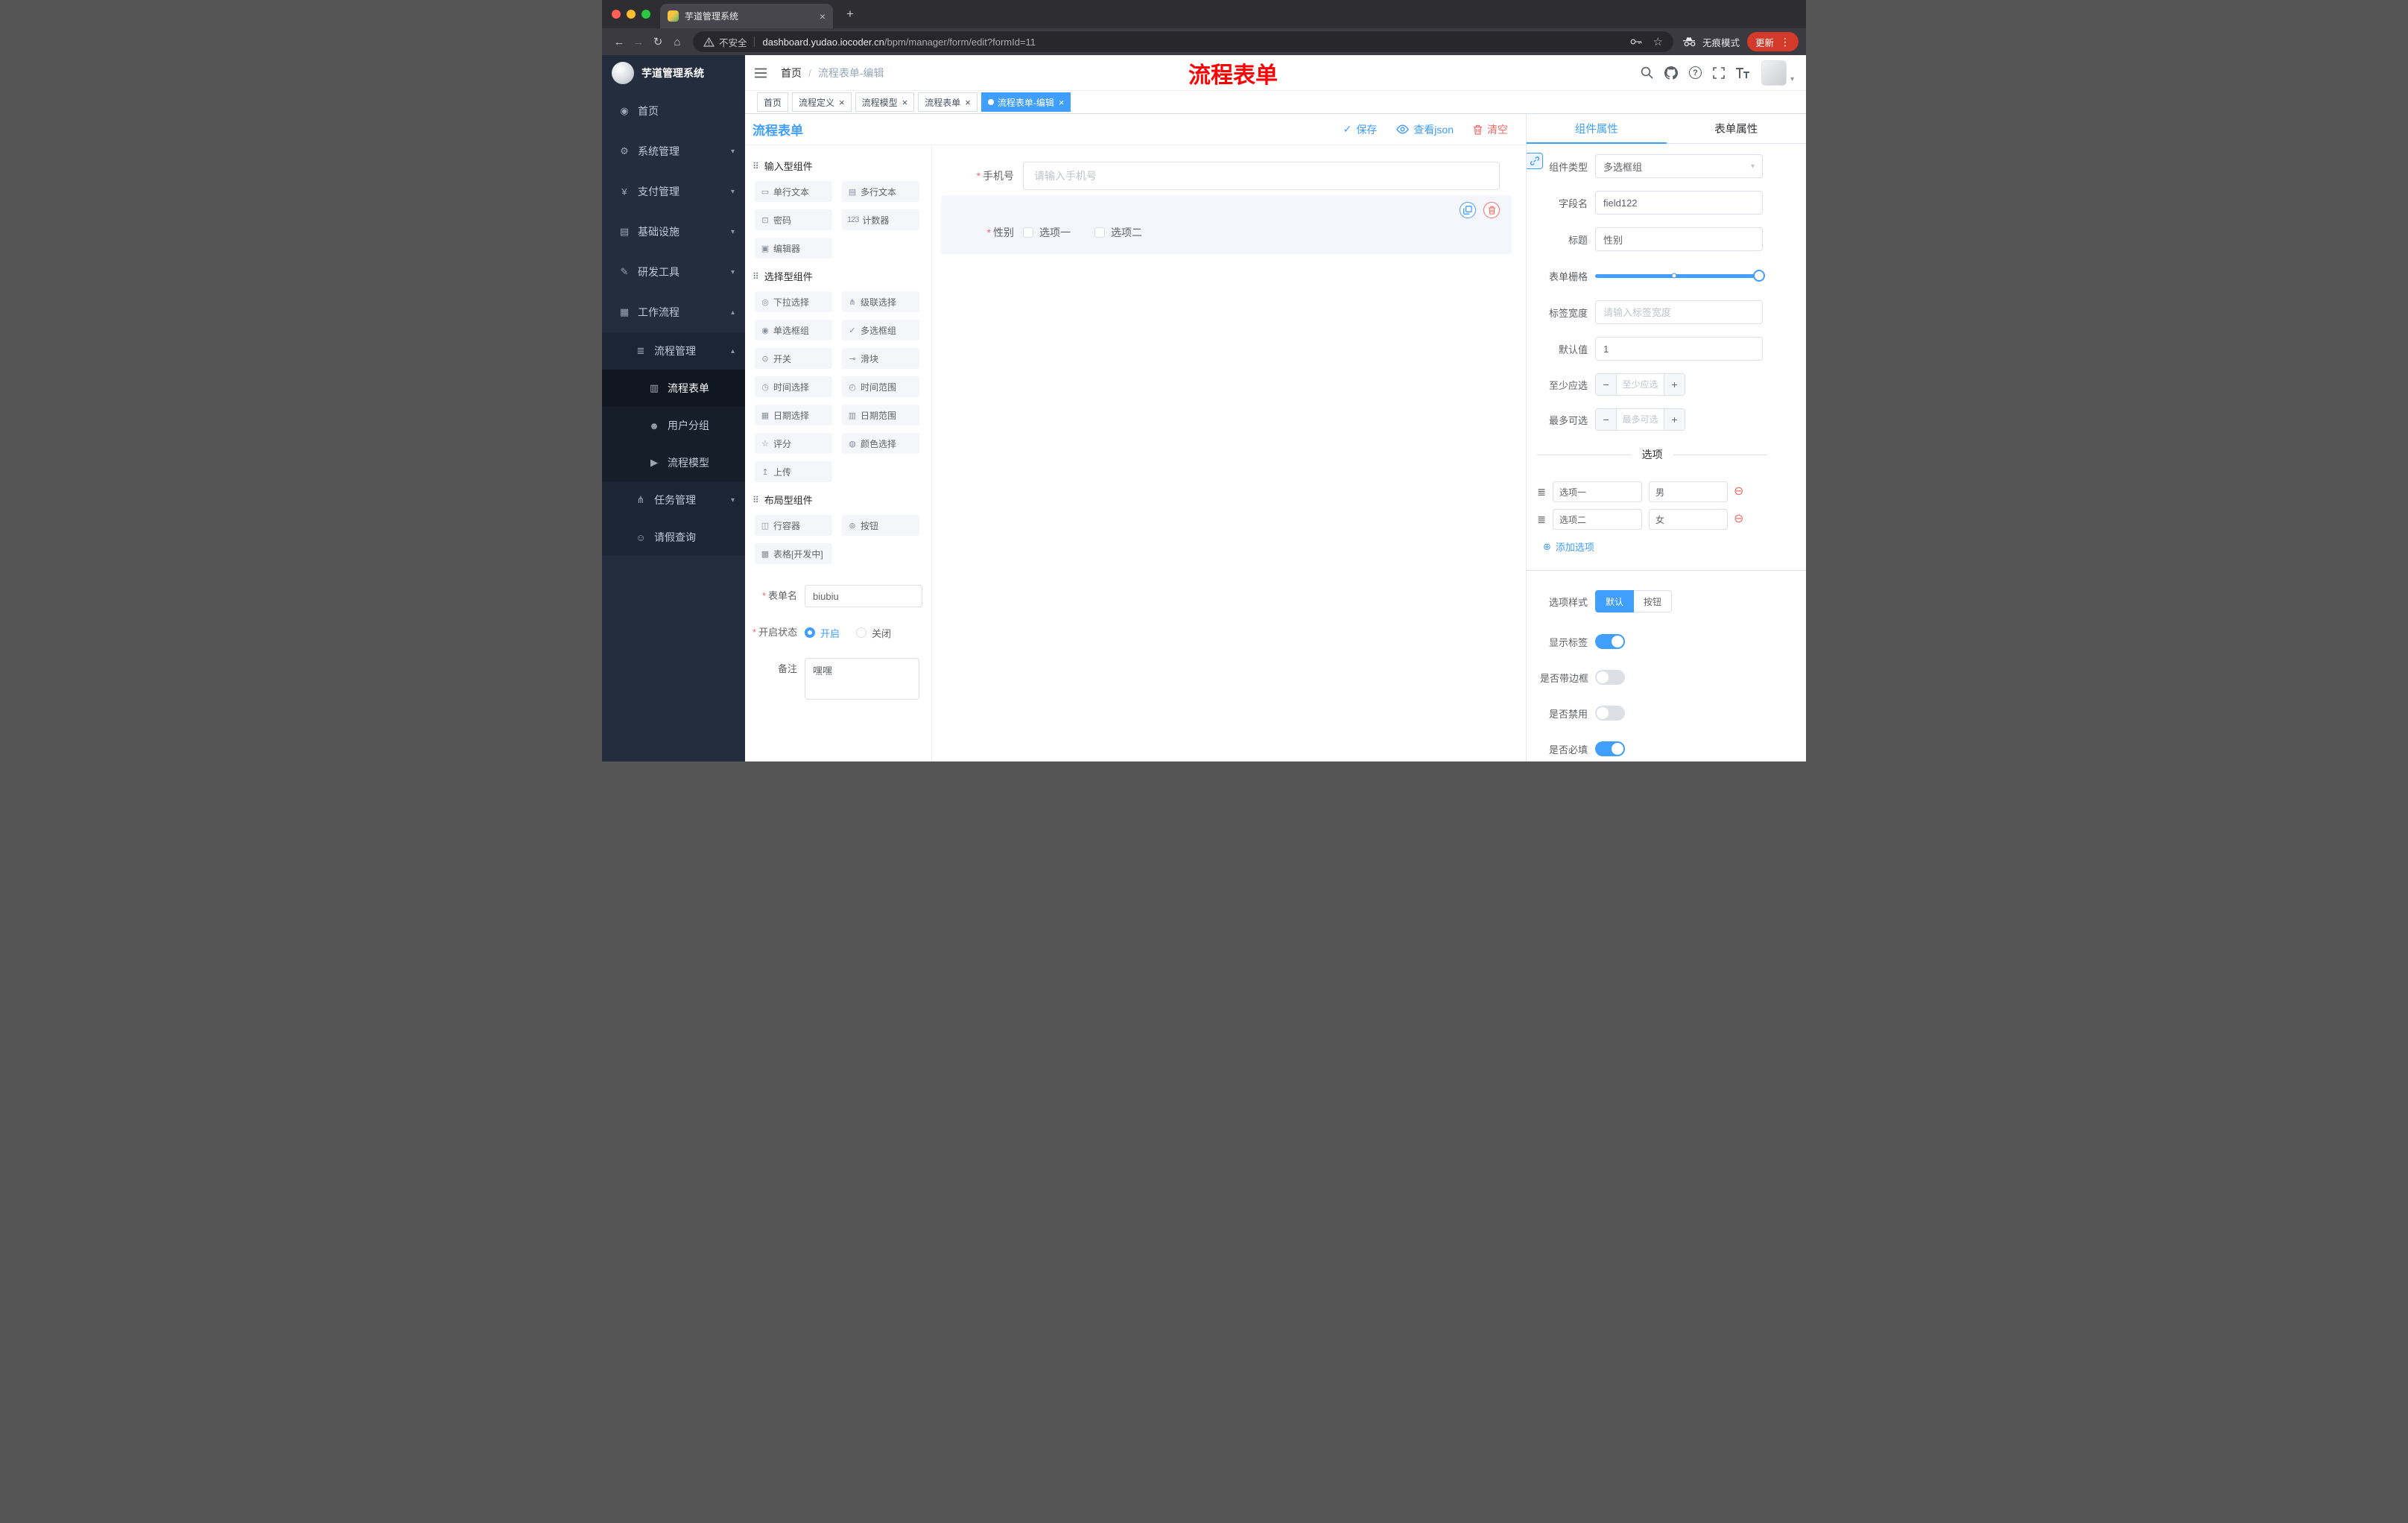 This screenshot has height=1523, width=2408. Describe the element at coordinates (1468, 210) in the screenshot. I see `copy-component-button` at that location.